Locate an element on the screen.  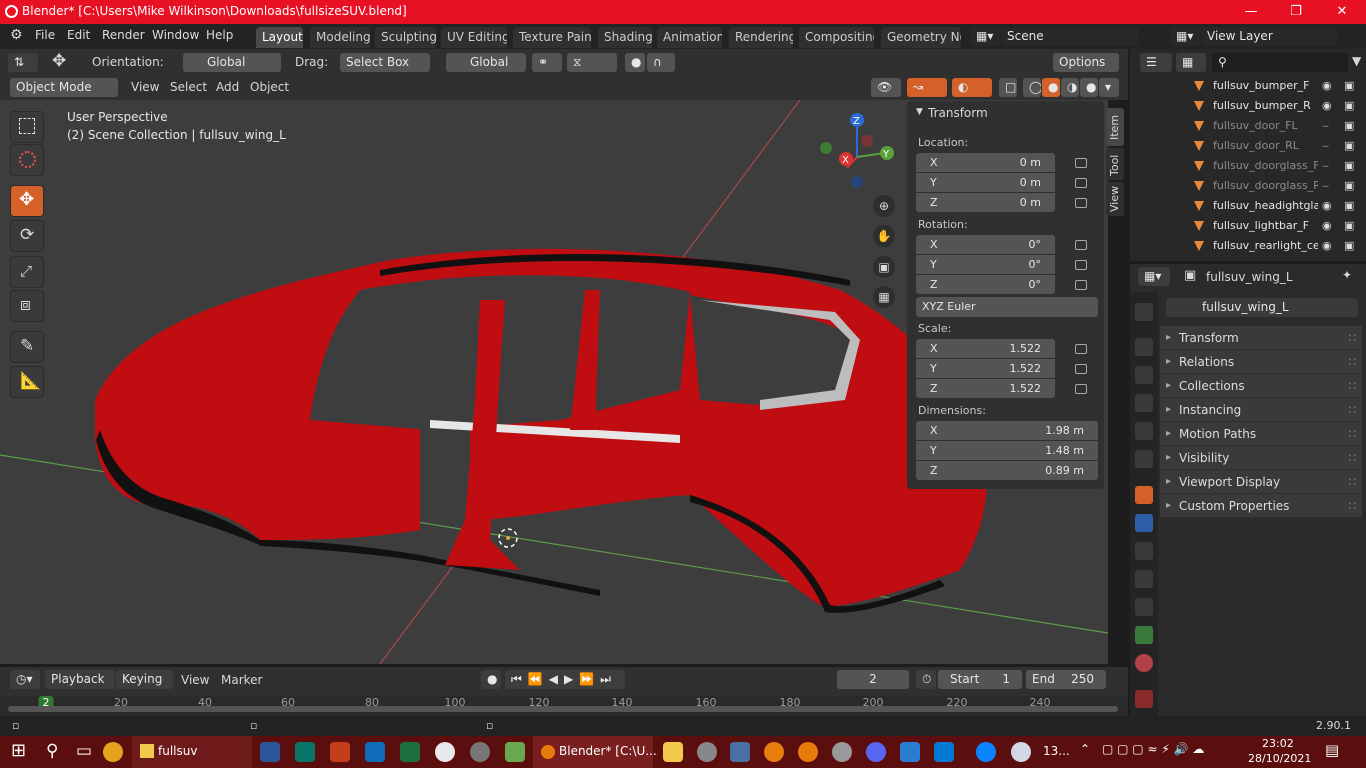
tab-shading: Shading is located at coordinates (625, 37).